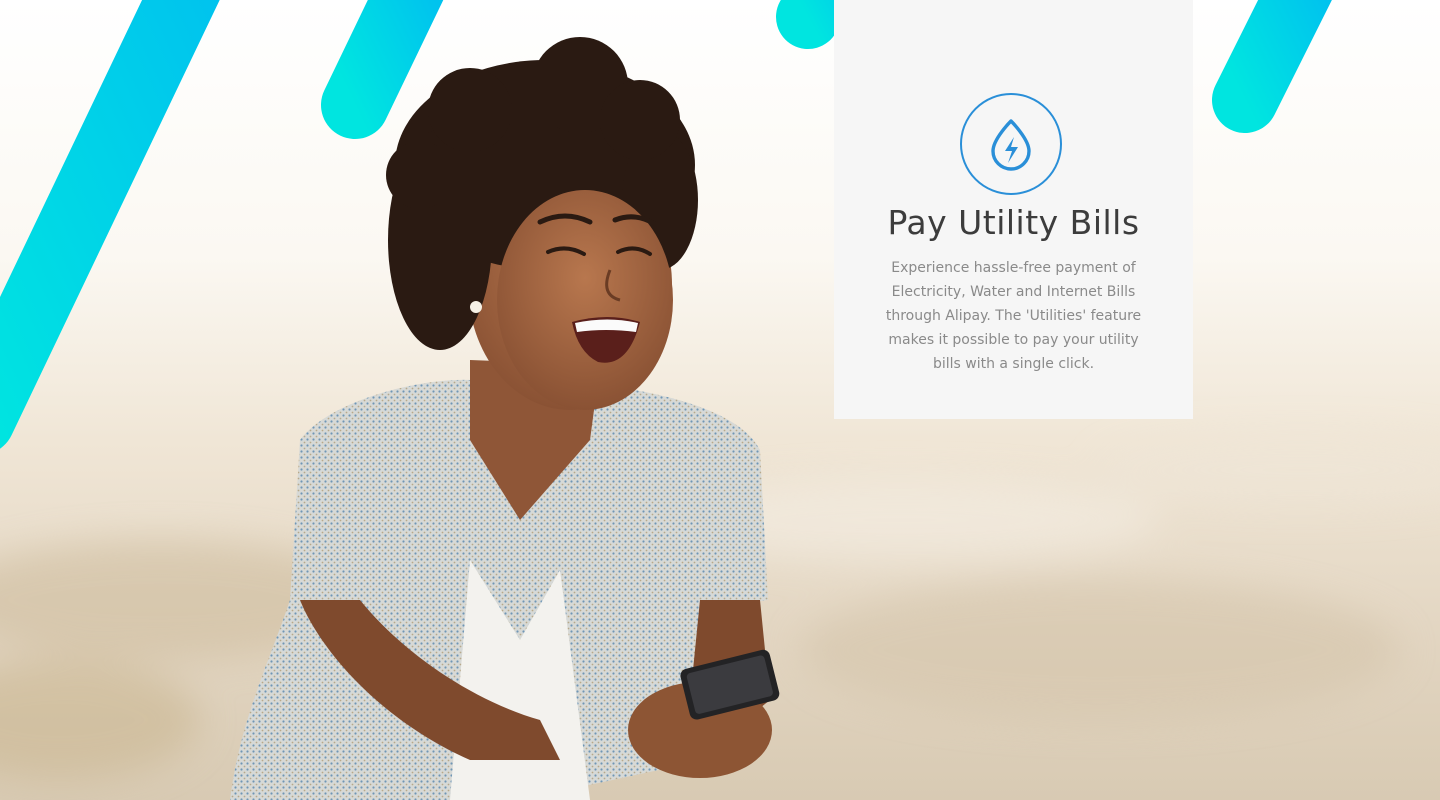  I want to click on utility-drop-bolt-icon, so click(1011, 145).